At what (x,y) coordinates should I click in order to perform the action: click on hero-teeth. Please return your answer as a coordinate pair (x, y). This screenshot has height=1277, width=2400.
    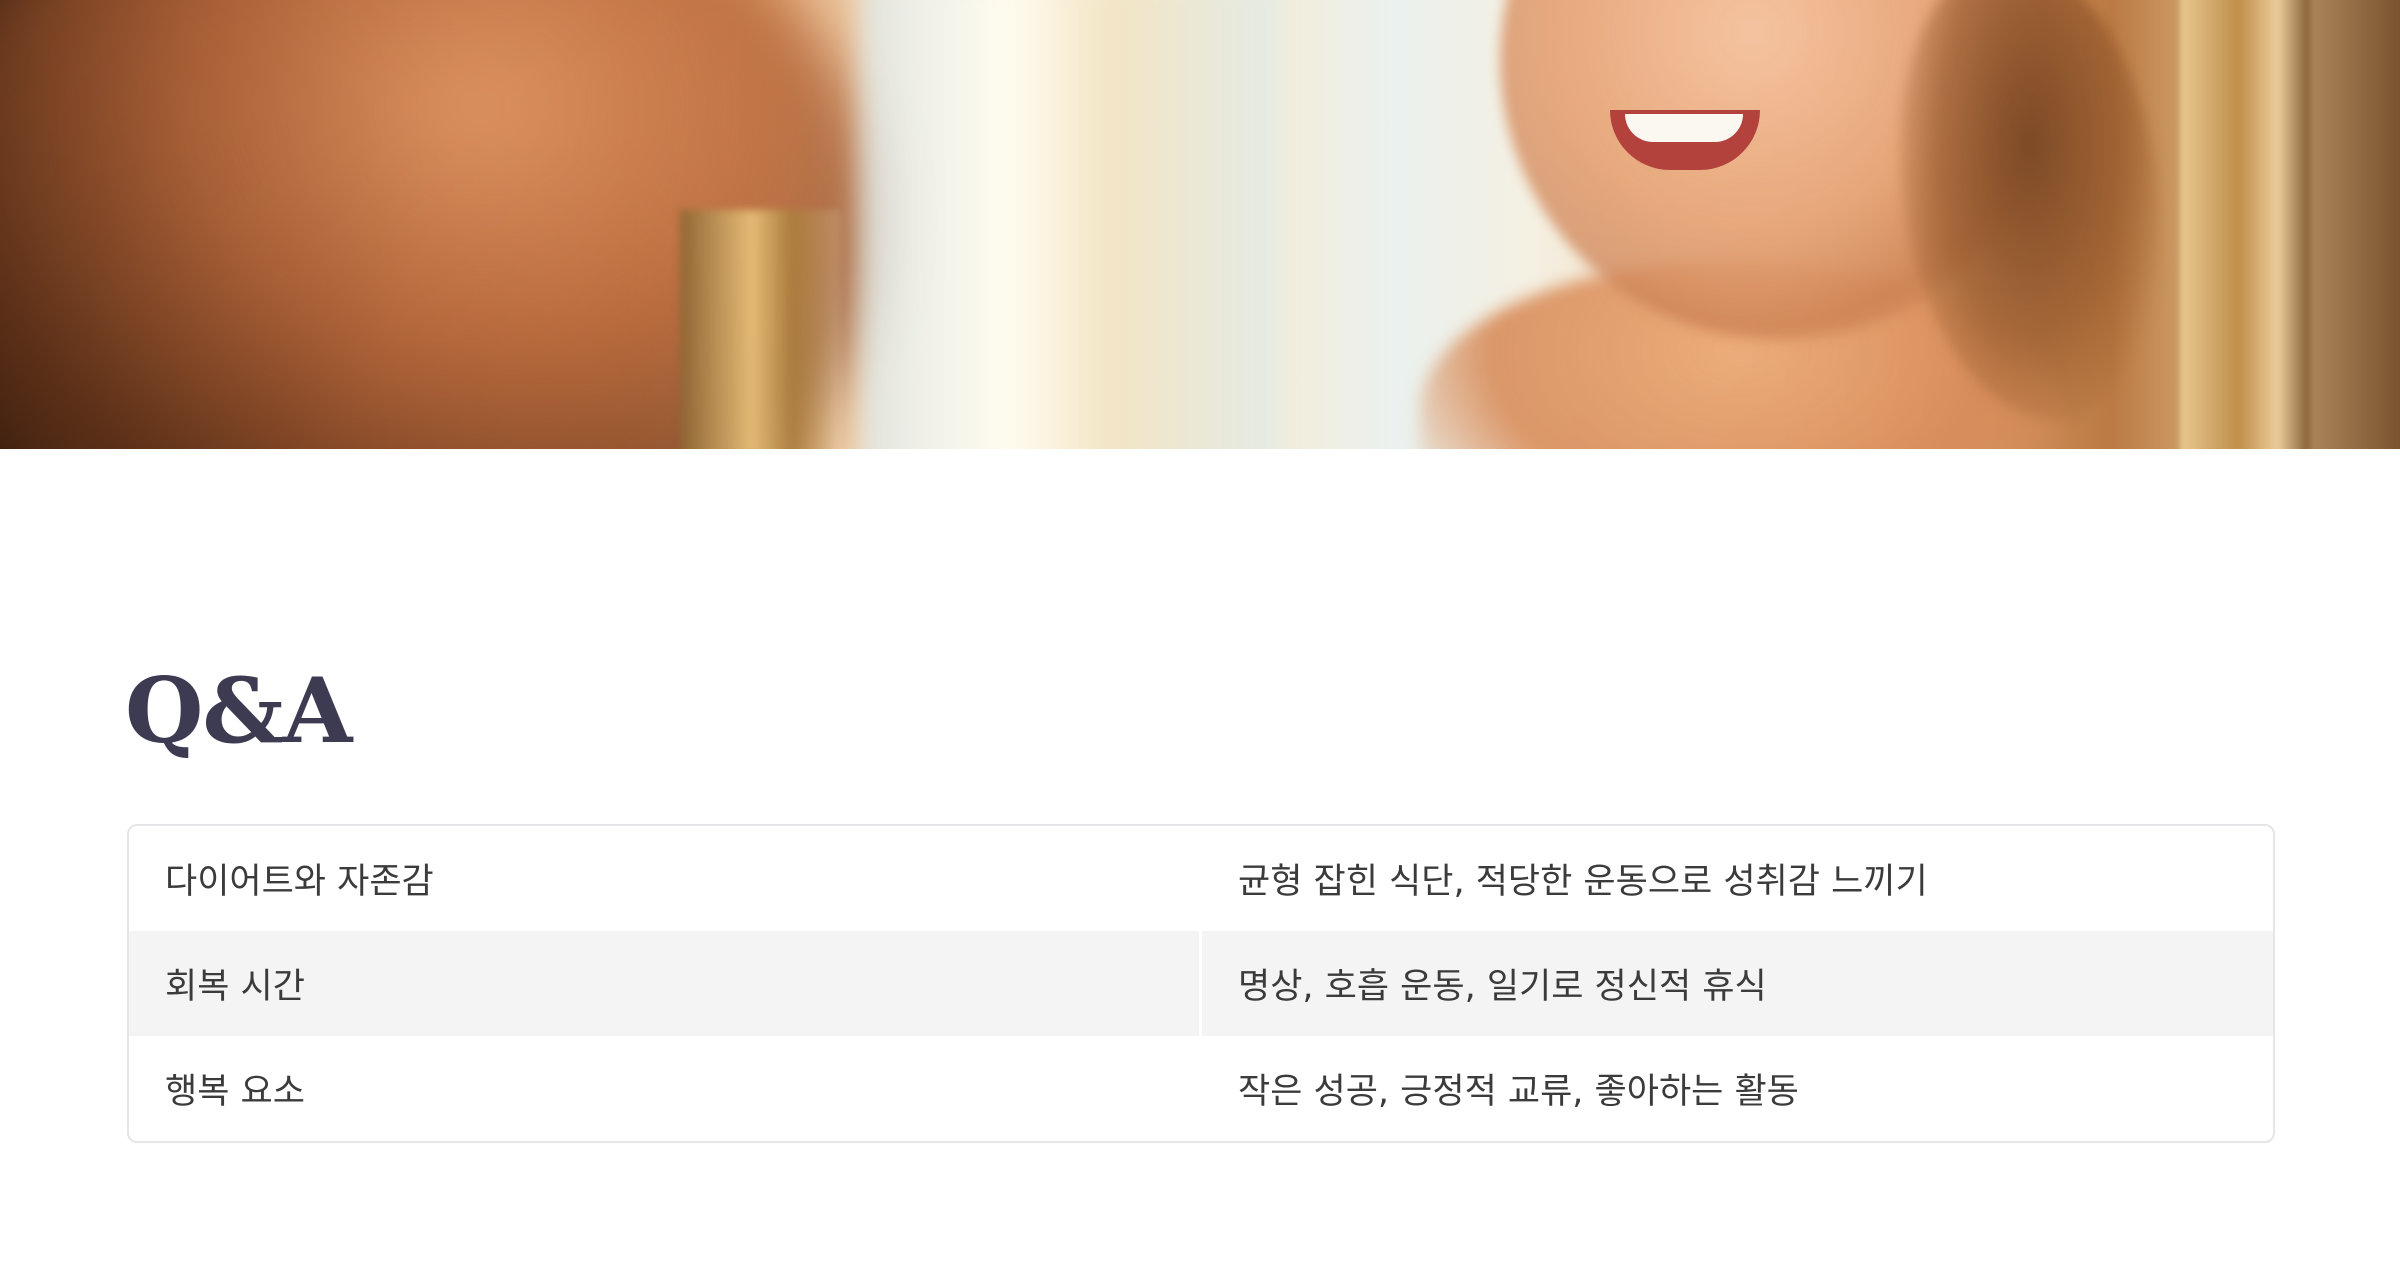
    Looking at the image, I should click on (1684, 128).